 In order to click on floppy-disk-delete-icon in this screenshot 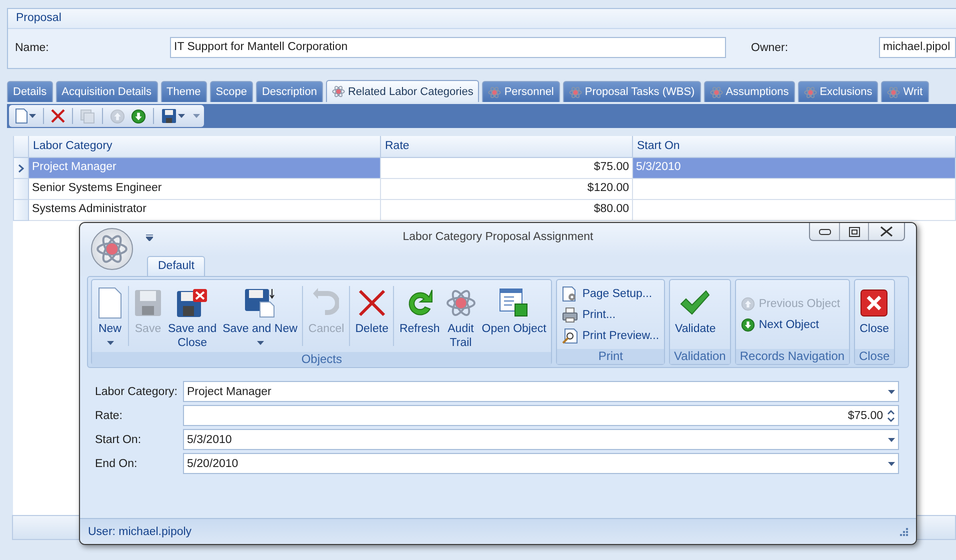, I will do `click(192, 303)`.